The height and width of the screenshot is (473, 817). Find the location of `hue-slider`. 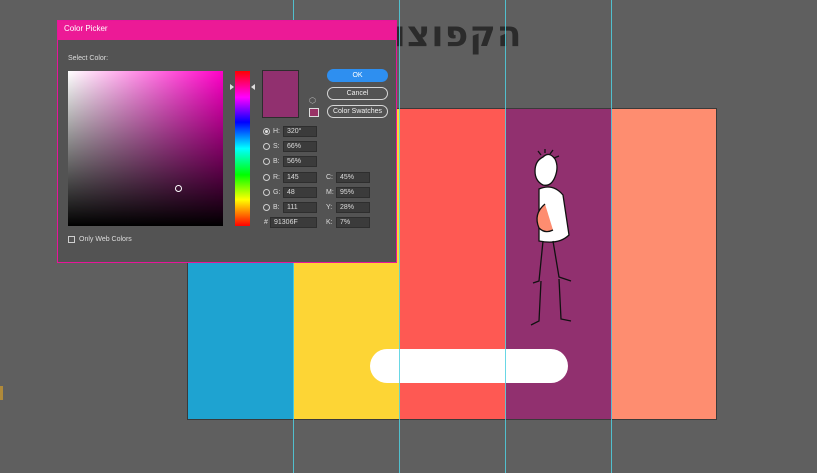

hue-slider is located at coordinates (242, 148).